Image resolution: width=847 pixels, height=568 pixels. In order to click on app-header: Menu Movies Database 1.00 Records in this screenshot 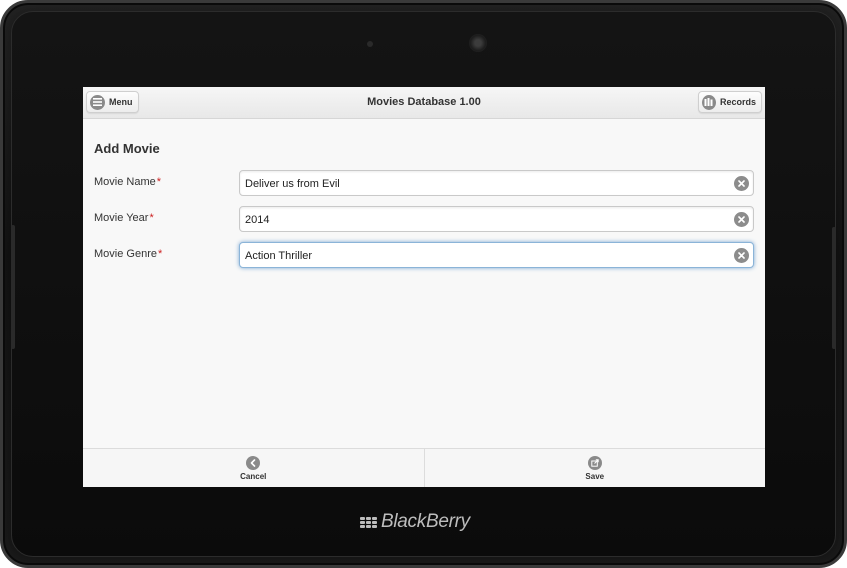, I will do `click(424, 103)`.